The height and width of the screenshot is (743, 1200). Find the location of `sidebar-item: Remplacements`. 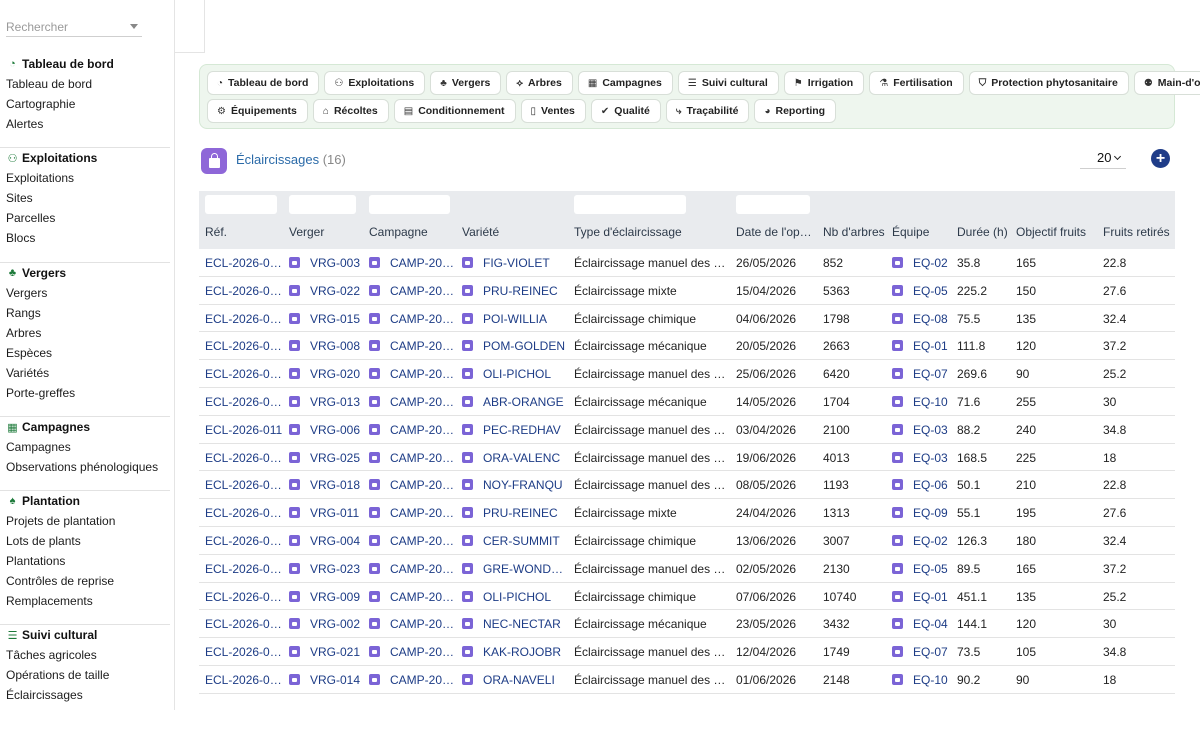

sidebar-item: Remplacements is located at coordinates (82, 601).